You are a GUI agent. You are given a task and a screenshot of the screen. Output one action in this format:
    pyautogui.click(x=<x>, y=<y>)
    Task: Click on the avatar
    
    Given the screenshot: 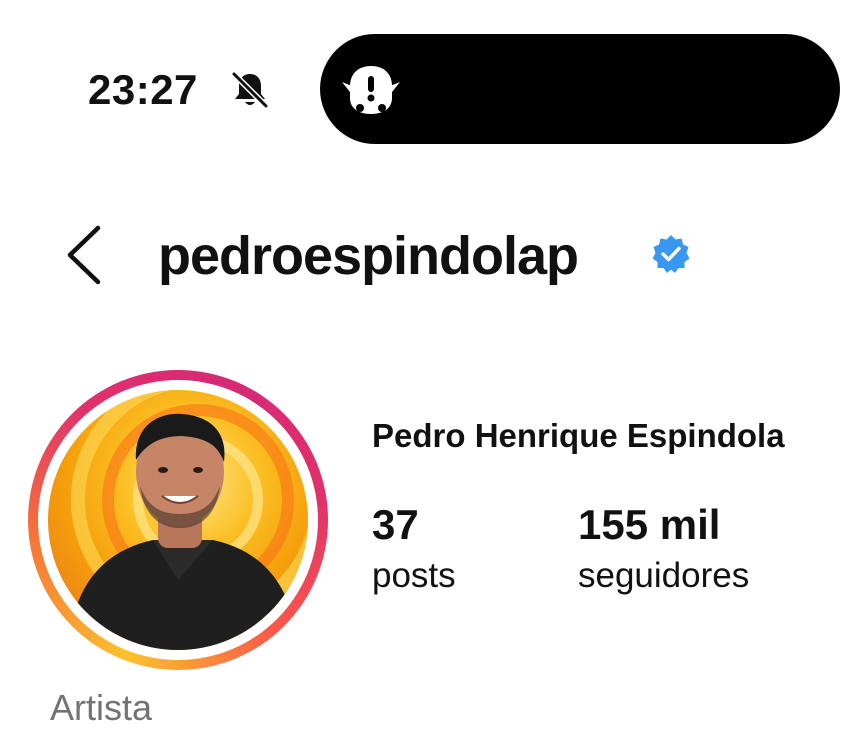 What is the action you would take?
    pyautogui.click(x=178, y=520)
    